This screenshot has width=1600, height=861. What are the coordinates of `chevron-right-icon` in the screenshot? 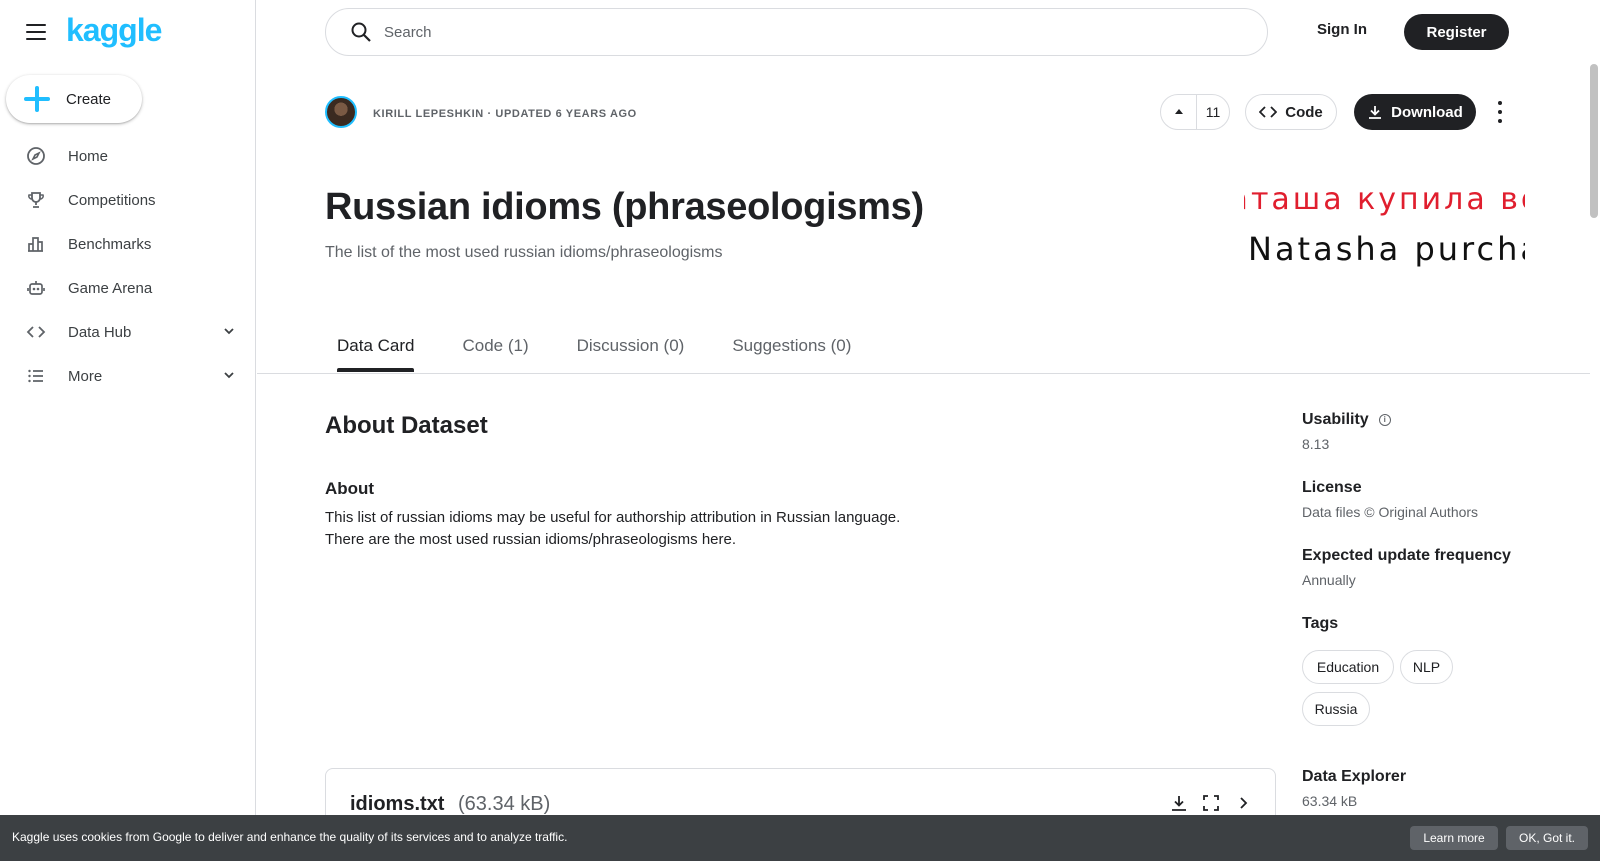 It's located at (1243, 803).